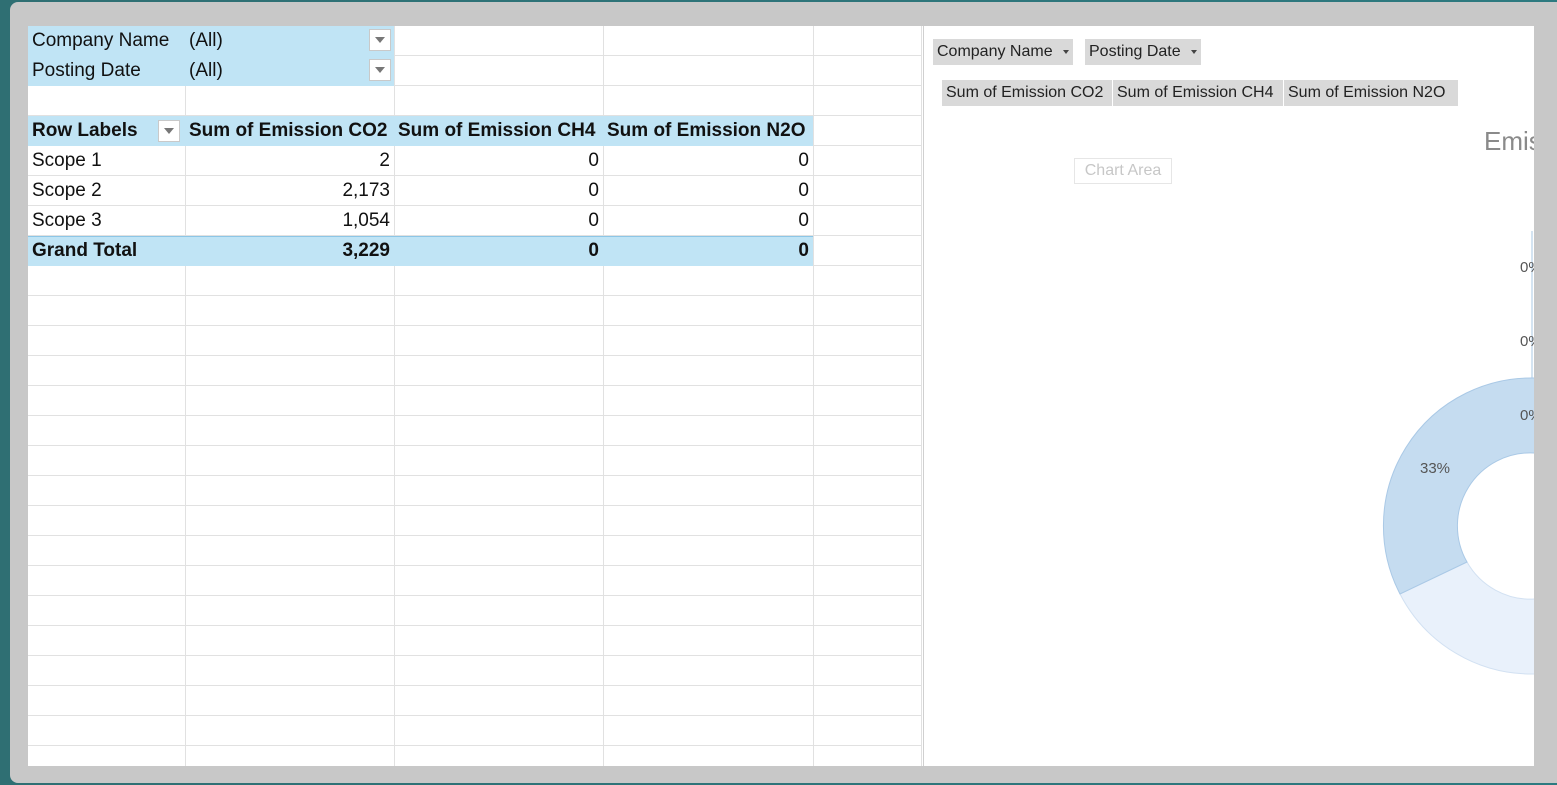 The image size is (1557, 785). What do you see at coordinates (101, 40) in the screenshot?
I see `filter-company-label: Company Name` at bounding box center [101, 40].